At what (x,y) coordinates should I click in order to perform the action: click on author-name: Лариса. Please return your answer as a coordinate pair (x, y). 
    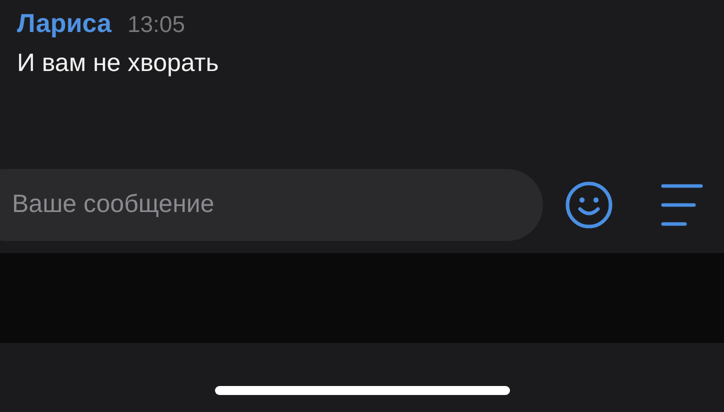
    Looking at the image, I should click on (64, 23).